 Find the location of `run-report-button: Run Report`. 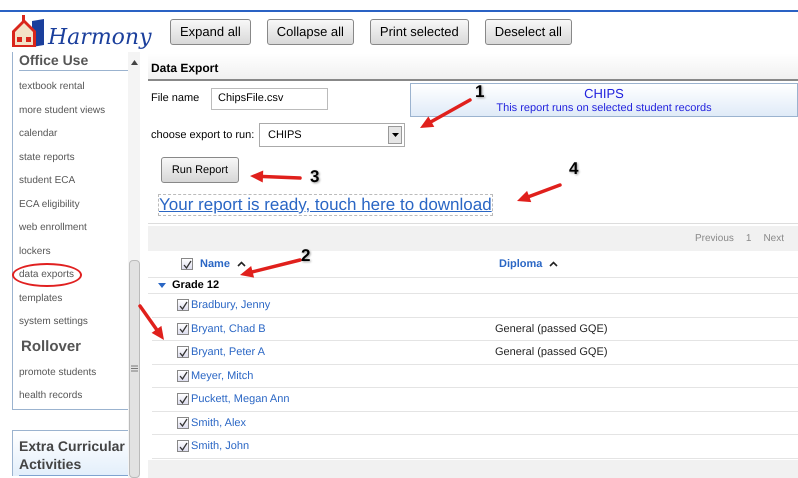

run-report-button: Run Report is located at coordinates (200, 170).